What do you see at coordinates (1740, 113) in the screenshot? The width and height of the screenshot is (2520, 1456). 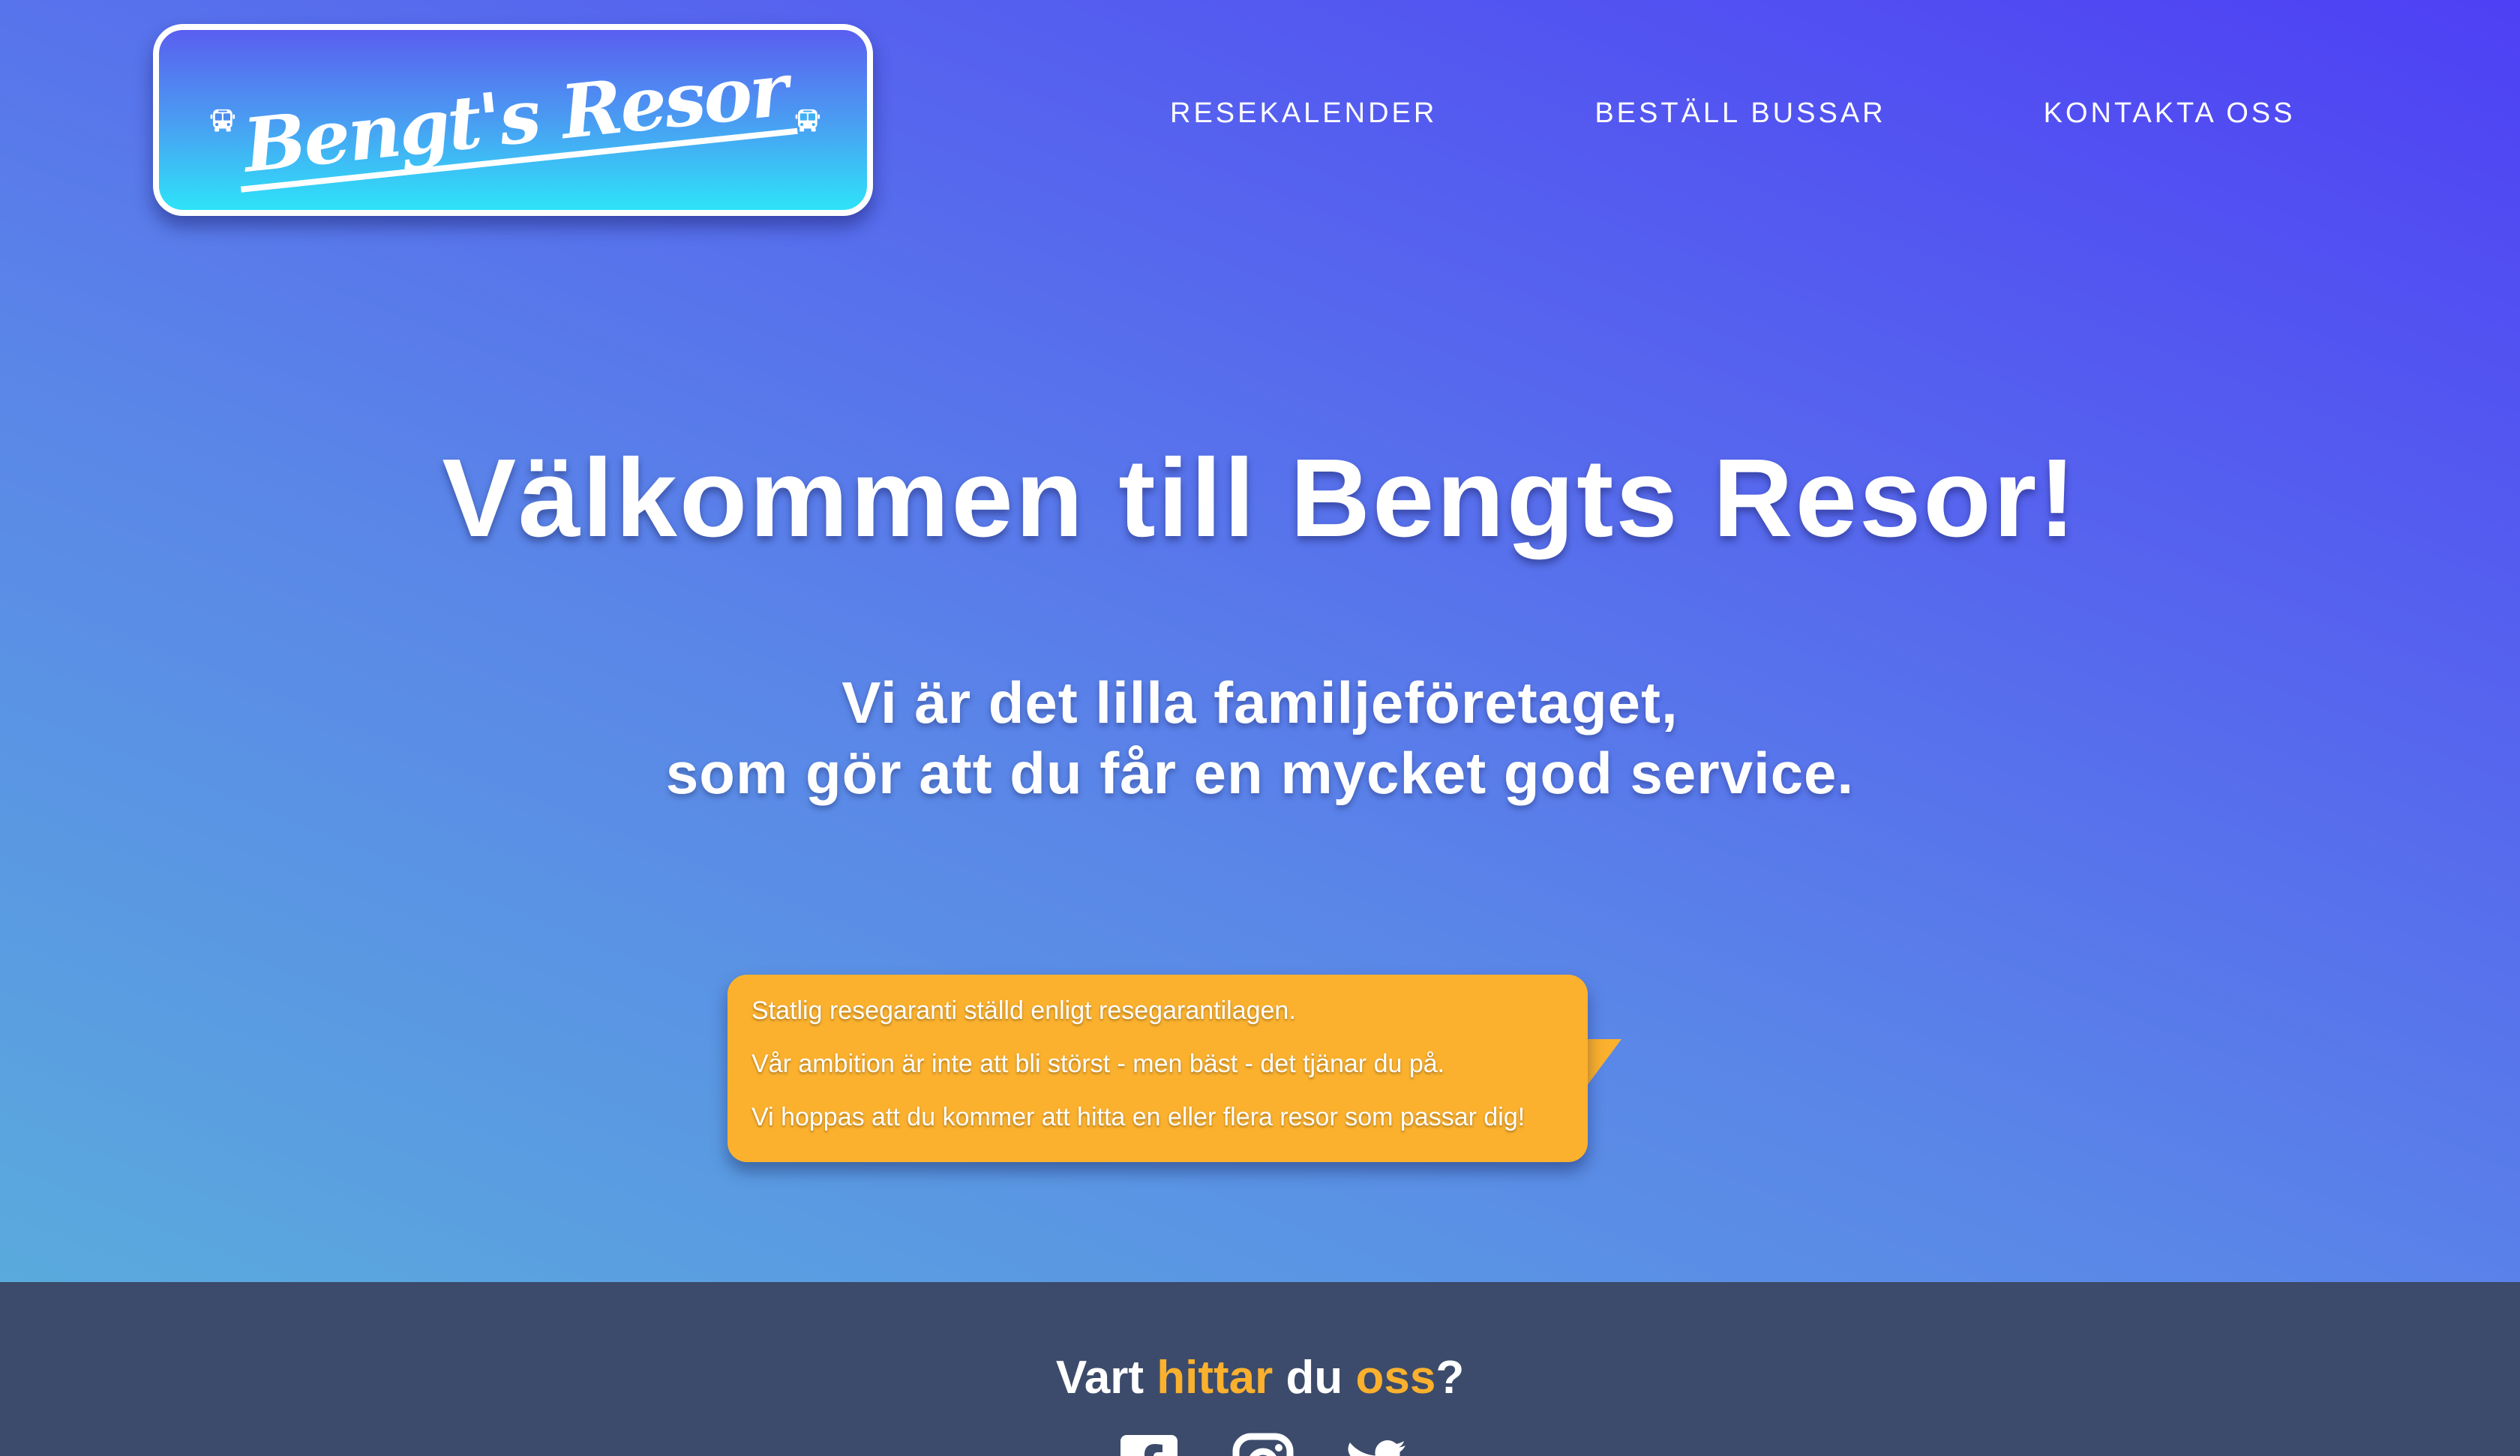 I see `nav-link-bestall-bussar: BESTÄLL BUSSAR` at bounding box center [1740, 113].